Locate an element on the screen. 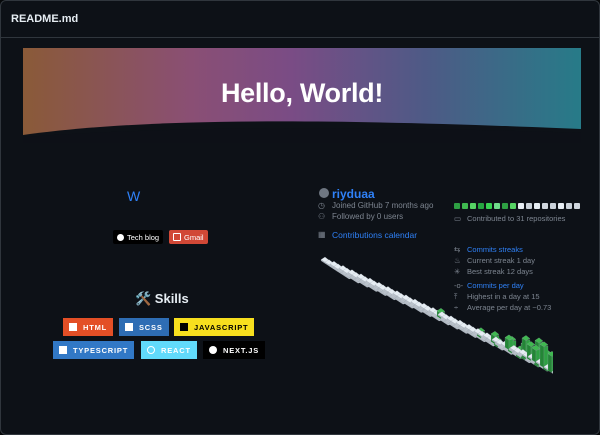  skill-label: TYPESCRIPT is located at coordinates (101, 350).